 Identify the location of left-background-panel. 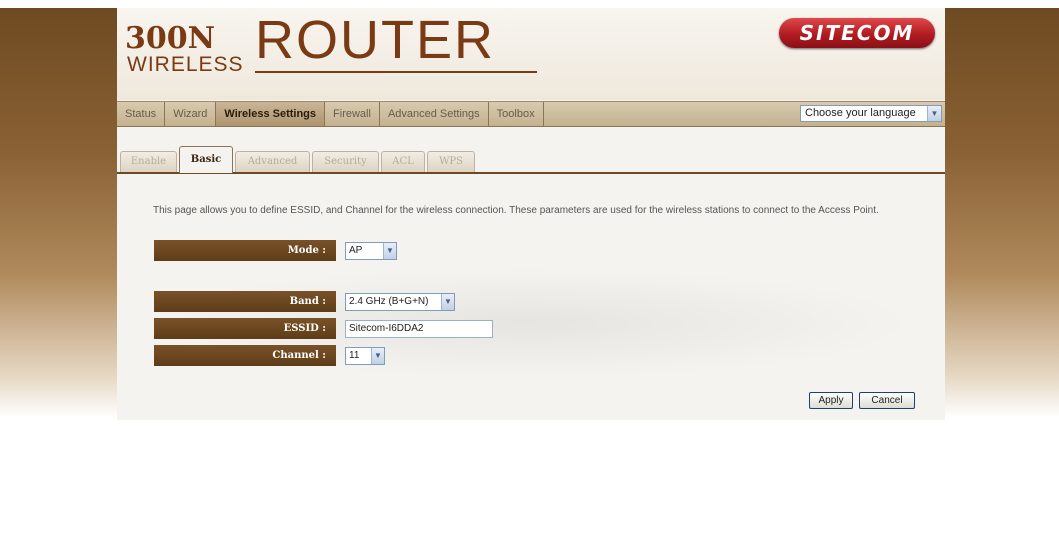
(58, 213).